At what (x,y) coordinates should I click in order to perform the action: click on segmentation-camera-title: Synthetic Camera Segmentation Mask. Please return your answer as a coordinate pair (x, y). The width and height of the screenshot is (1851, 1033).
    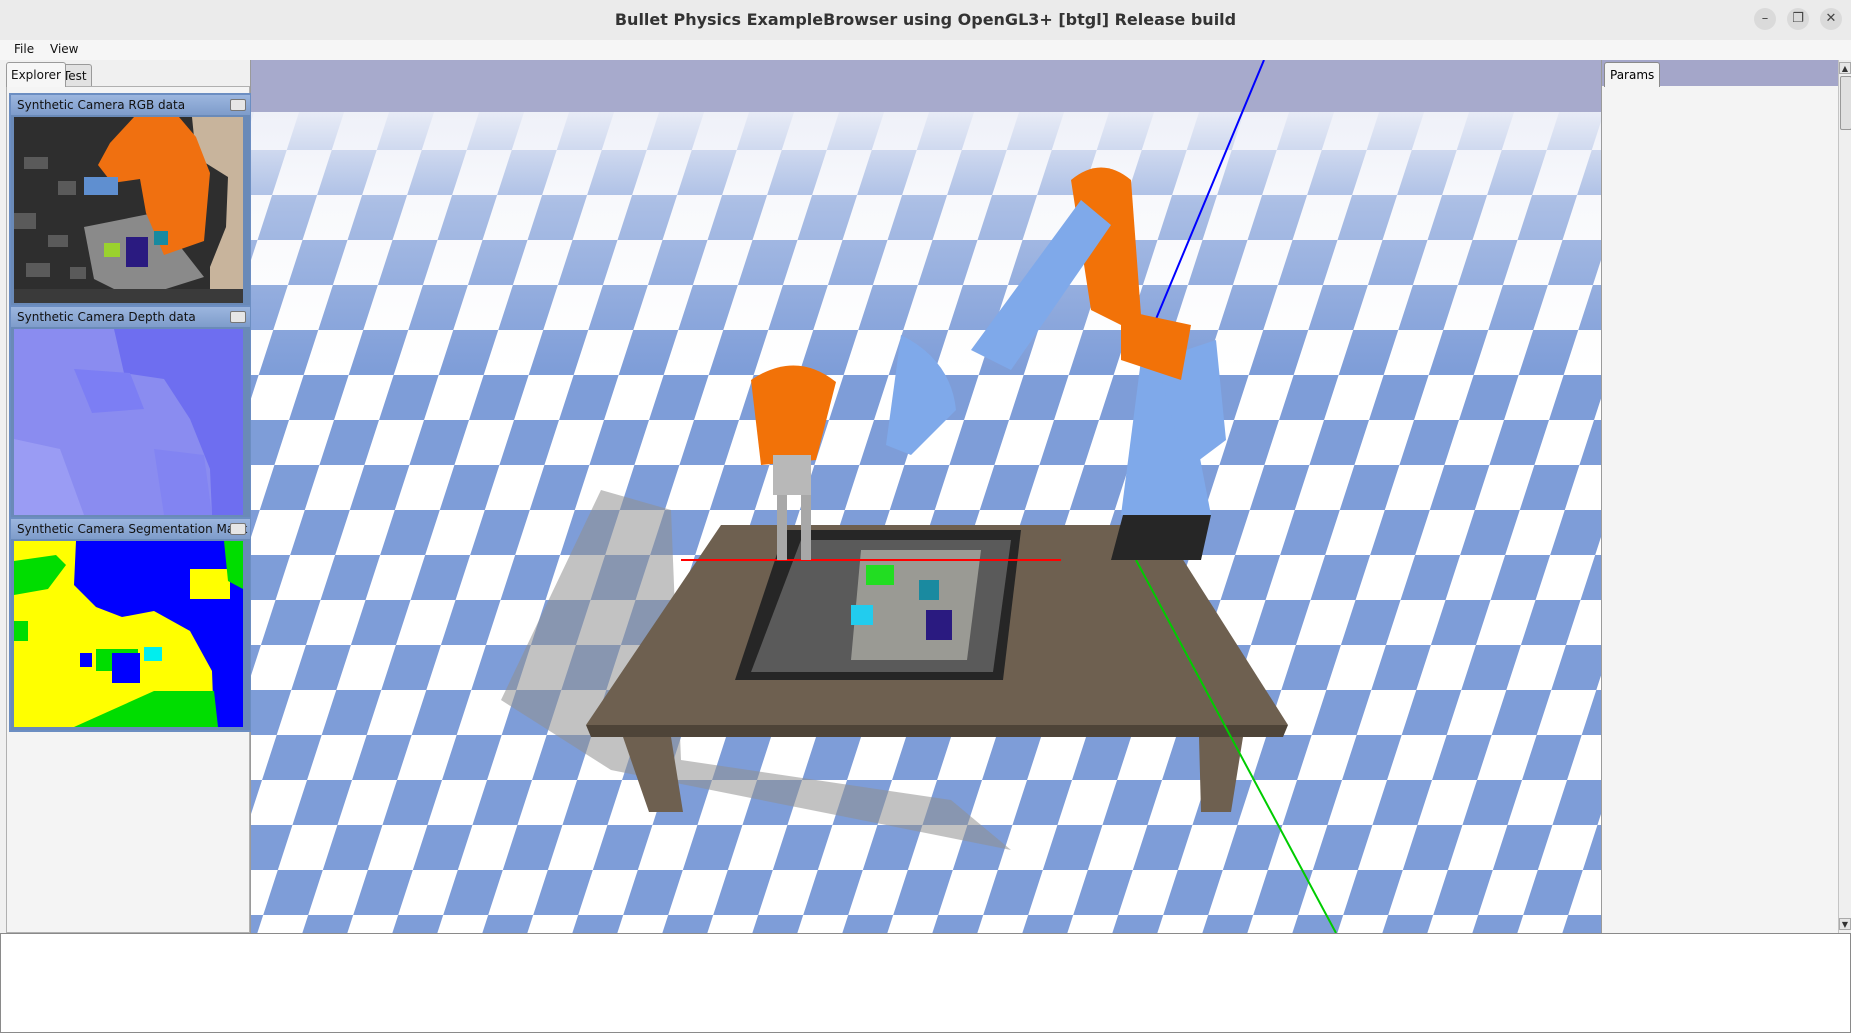
    Looking at the image, I should click on (132, 529).